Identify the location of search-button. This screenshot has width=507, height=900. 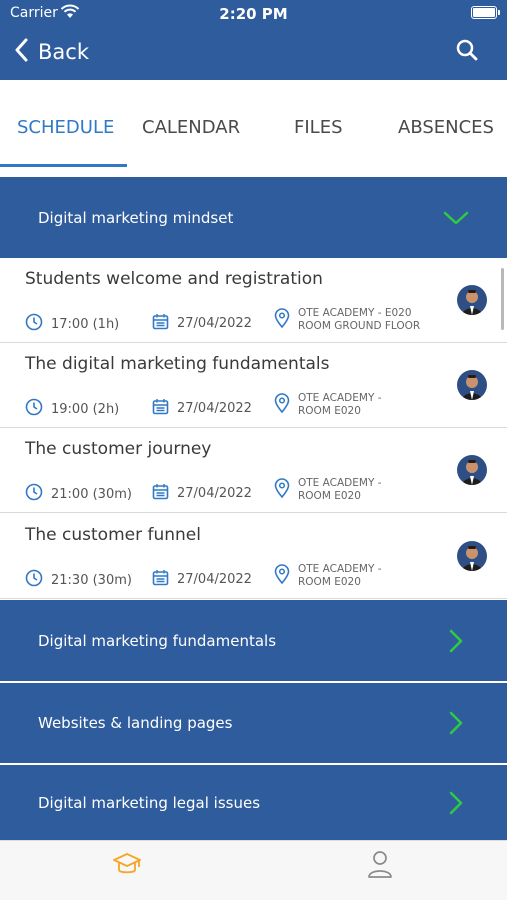
(467, 52).